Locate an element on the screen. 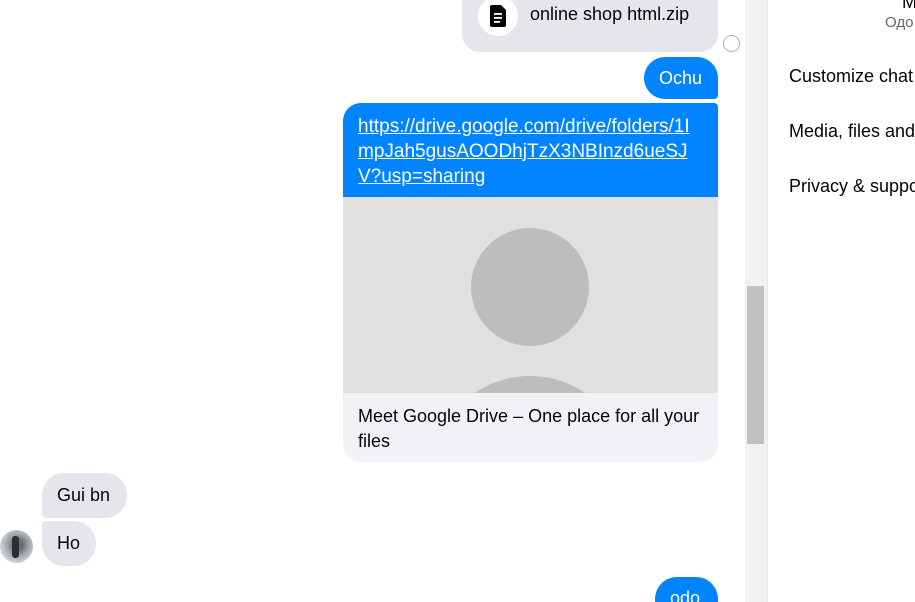 The width and height of the screenshot is (915, 602). customize-chat-item: Customize chat is located at coordinates (851, 76).